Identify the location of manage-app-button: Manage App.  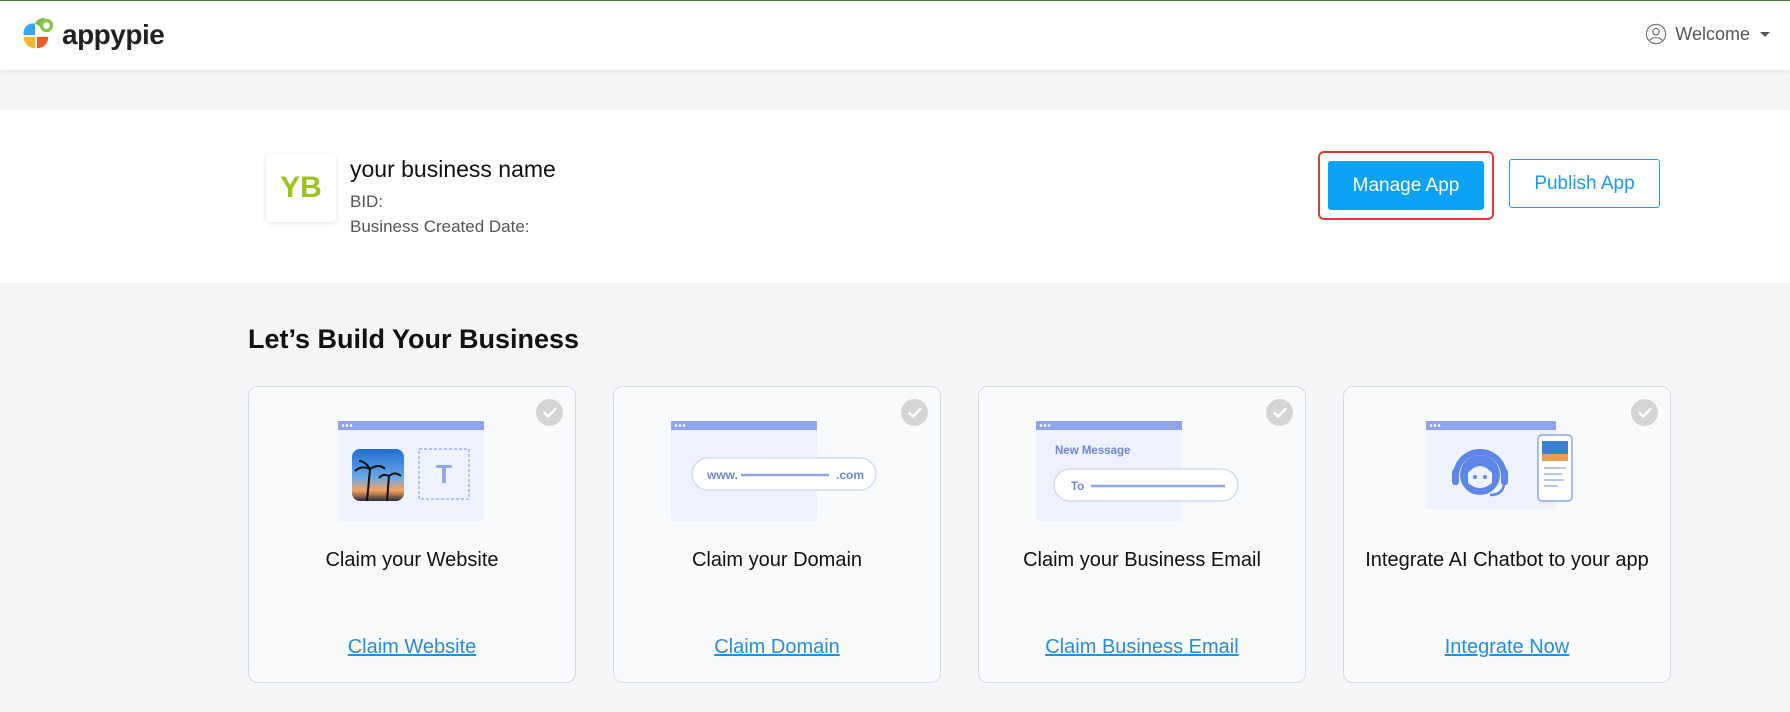
(1406, 185).